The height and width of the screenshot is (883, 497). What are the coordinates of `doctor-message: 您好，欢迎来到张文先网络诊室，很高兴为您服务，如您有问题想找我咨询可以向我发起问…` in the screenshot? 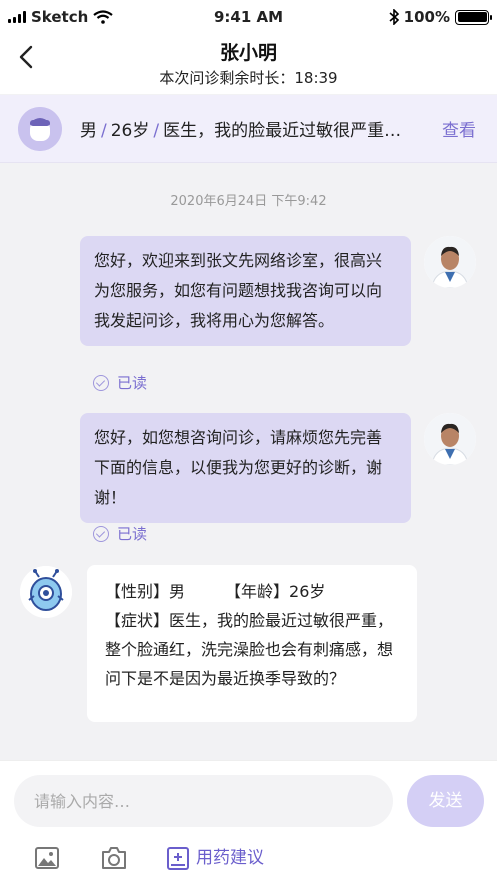 It's located at (245, 291).